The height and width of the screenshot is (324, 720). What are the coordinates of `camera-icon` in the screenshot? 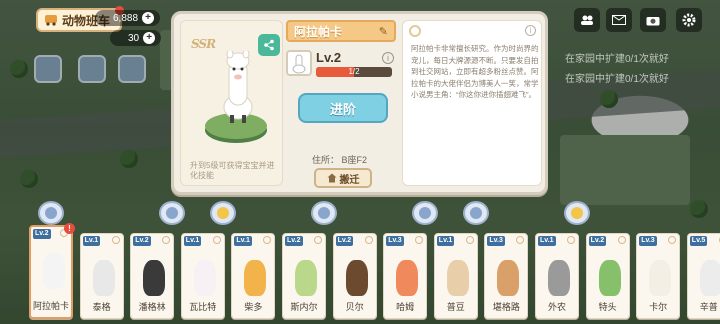 It's located at (653, 20).